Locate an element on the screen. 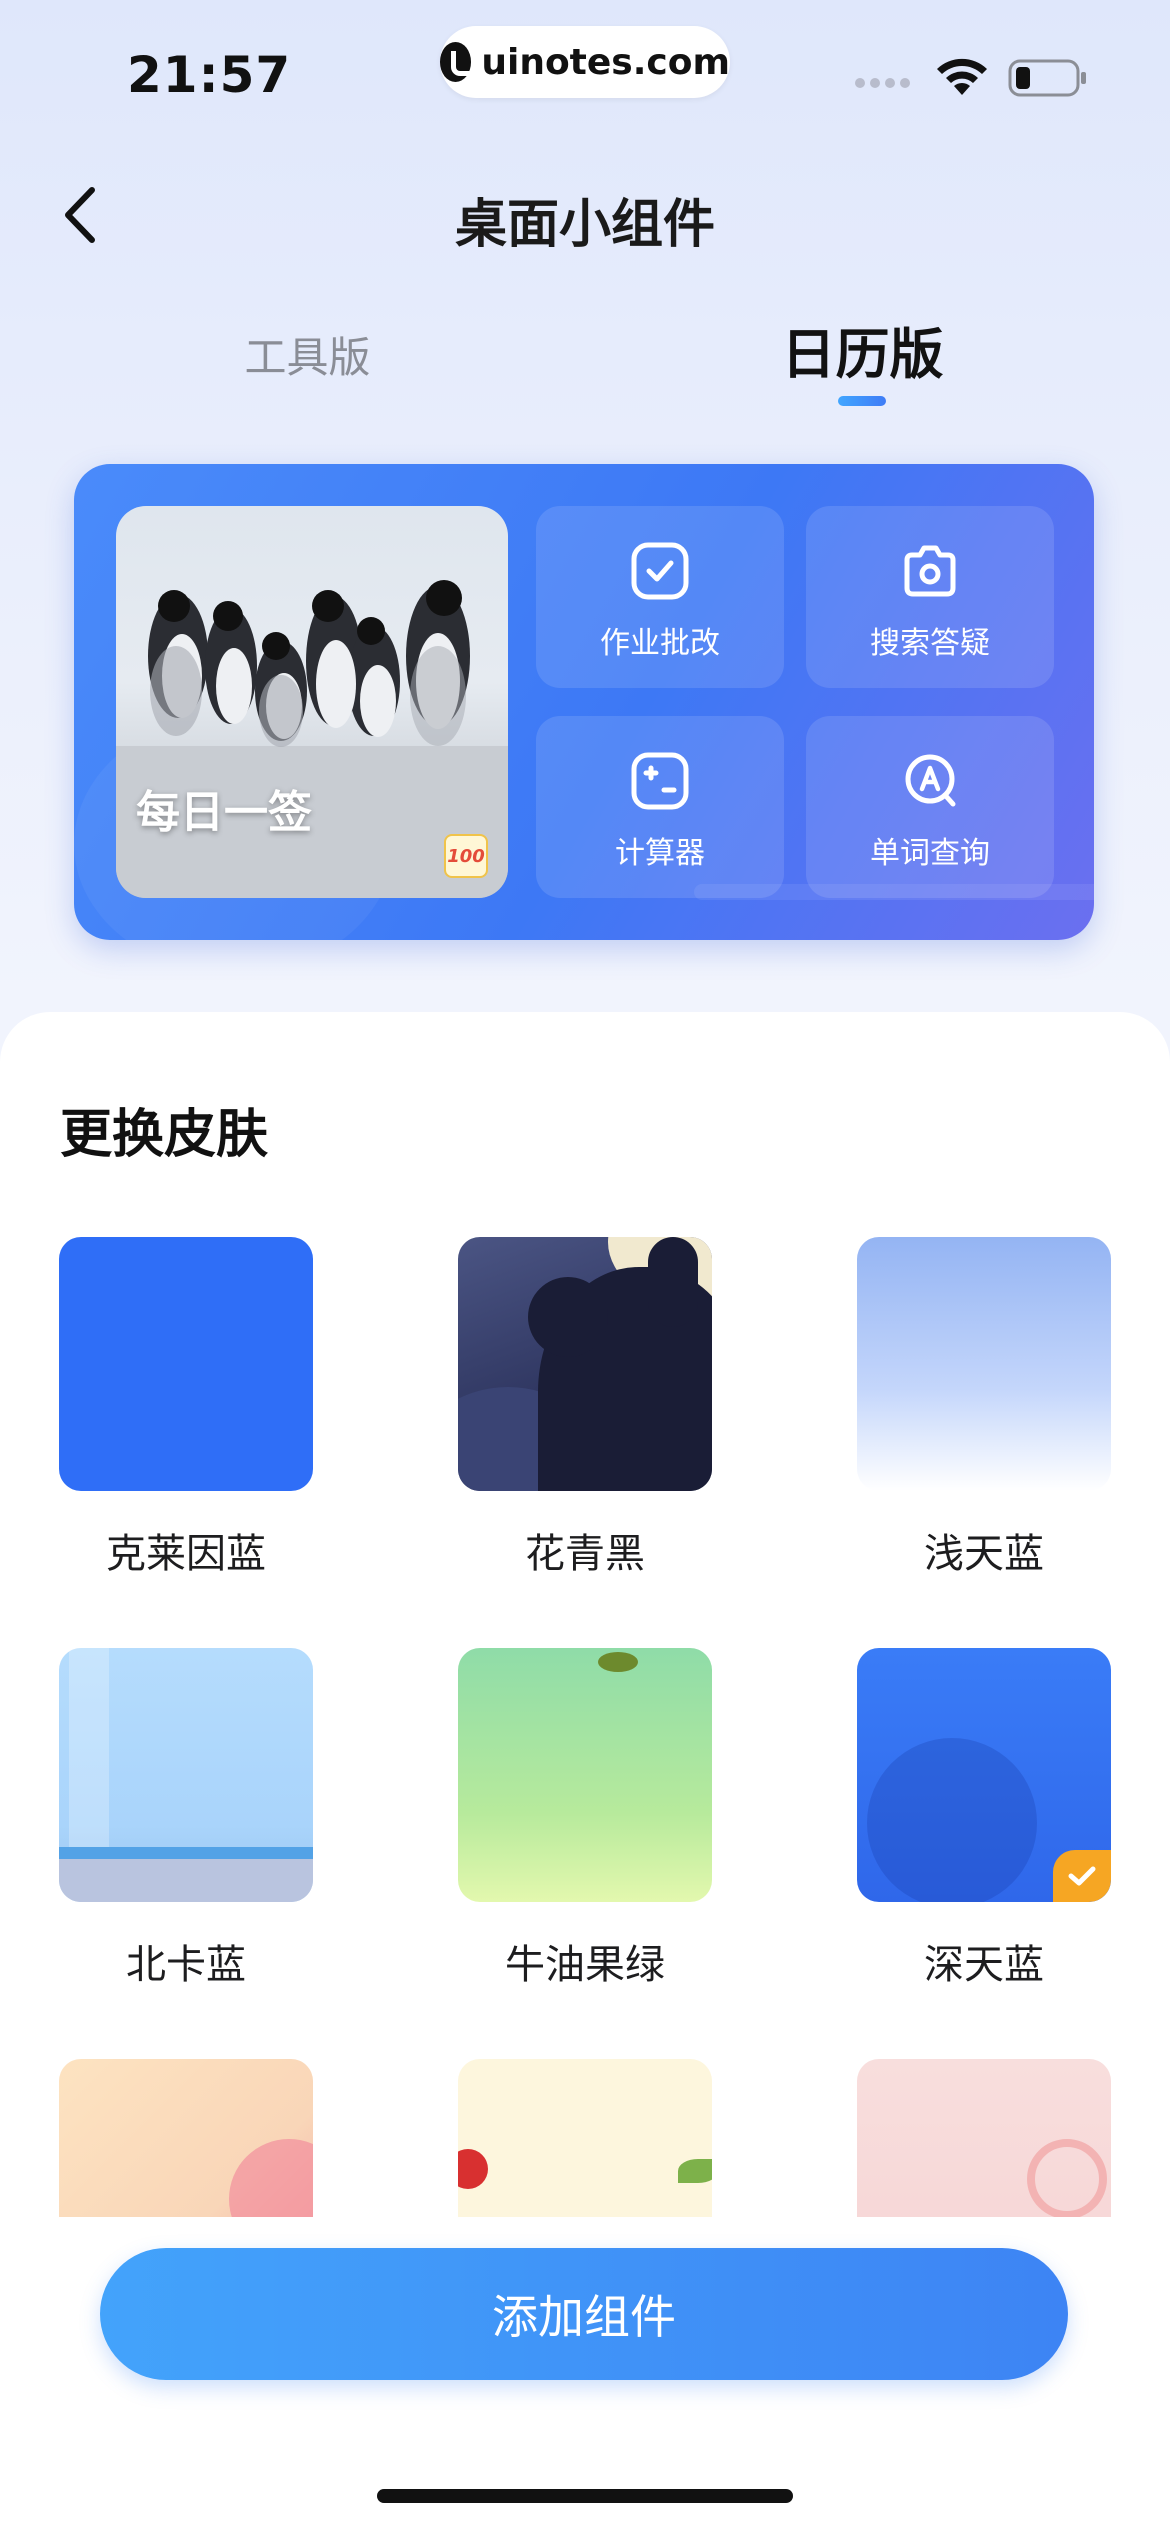 The width and height of the screenshot is (1170, 2532). skin-item-klein-blue: 克莱因蓝 is located at coordinates (186, 1408).